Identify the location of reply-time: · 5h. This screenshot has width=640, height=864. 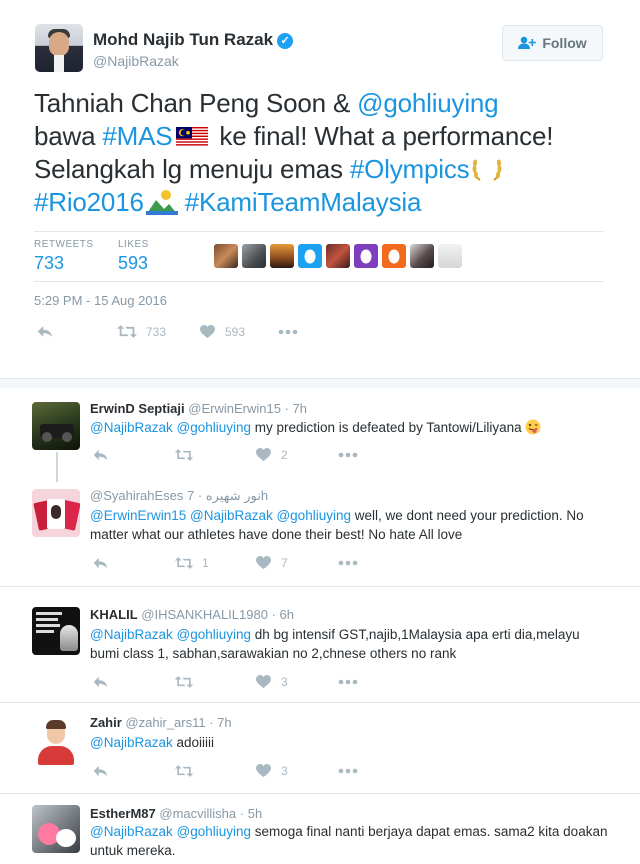
(251, 813).